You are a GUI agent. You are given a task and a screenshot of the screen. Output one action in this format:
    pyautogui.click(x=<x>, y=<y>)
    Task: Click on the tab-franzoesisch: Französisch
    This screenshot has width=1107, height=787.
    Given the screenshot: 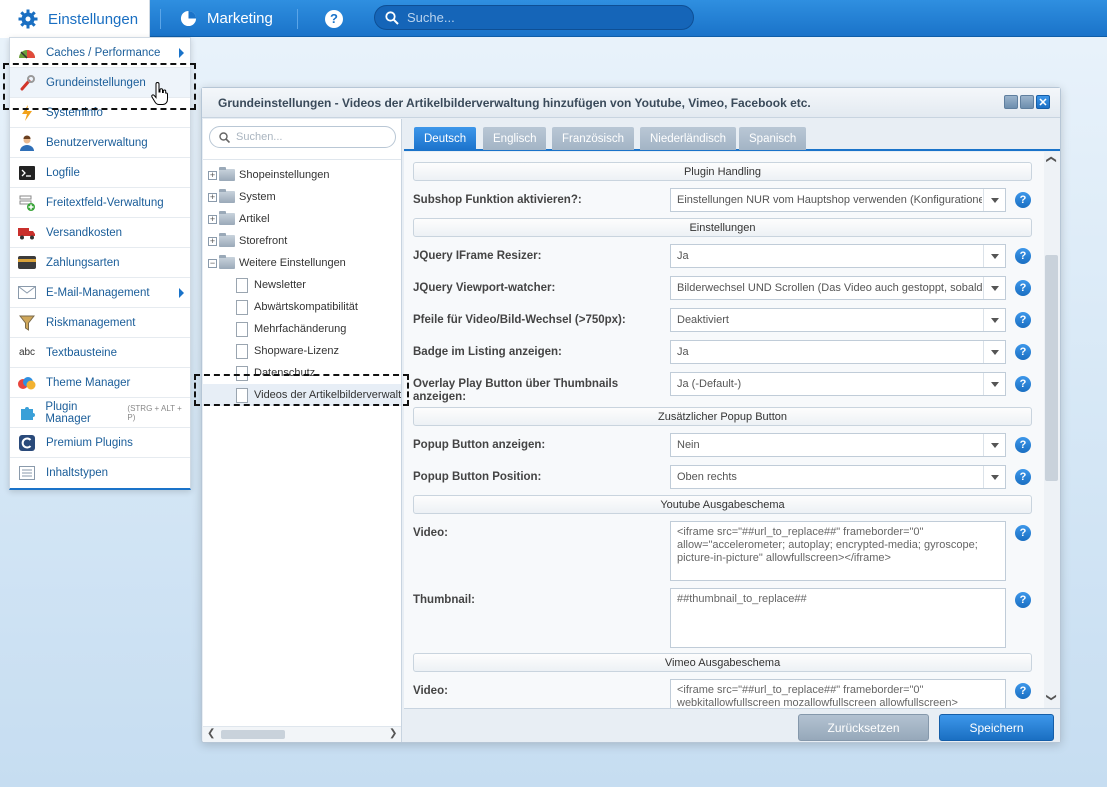 What is the action you would take?
    pyautogui.click(x=593, y=138)
    